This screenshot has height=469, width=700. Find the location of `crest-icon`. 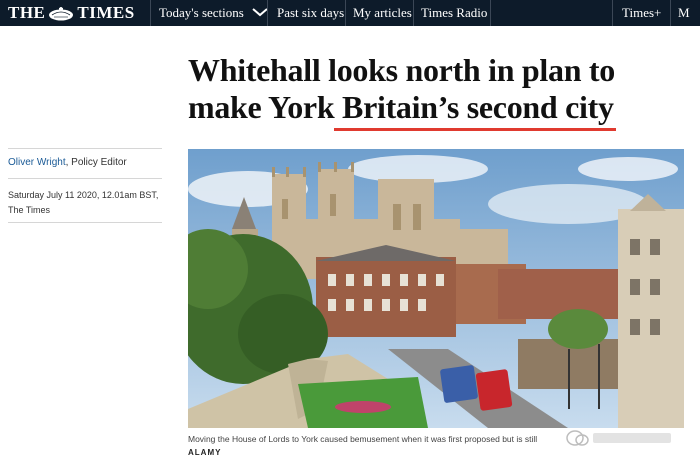

crest-icon is located at coordinates (61, 13).